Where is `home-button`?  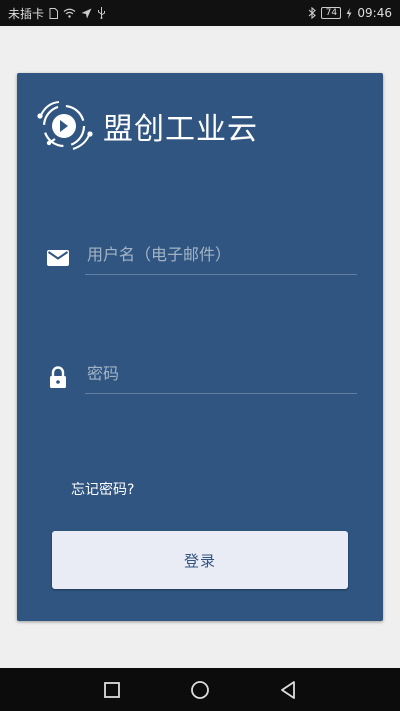 home-button is located at coordinates (200, 690).